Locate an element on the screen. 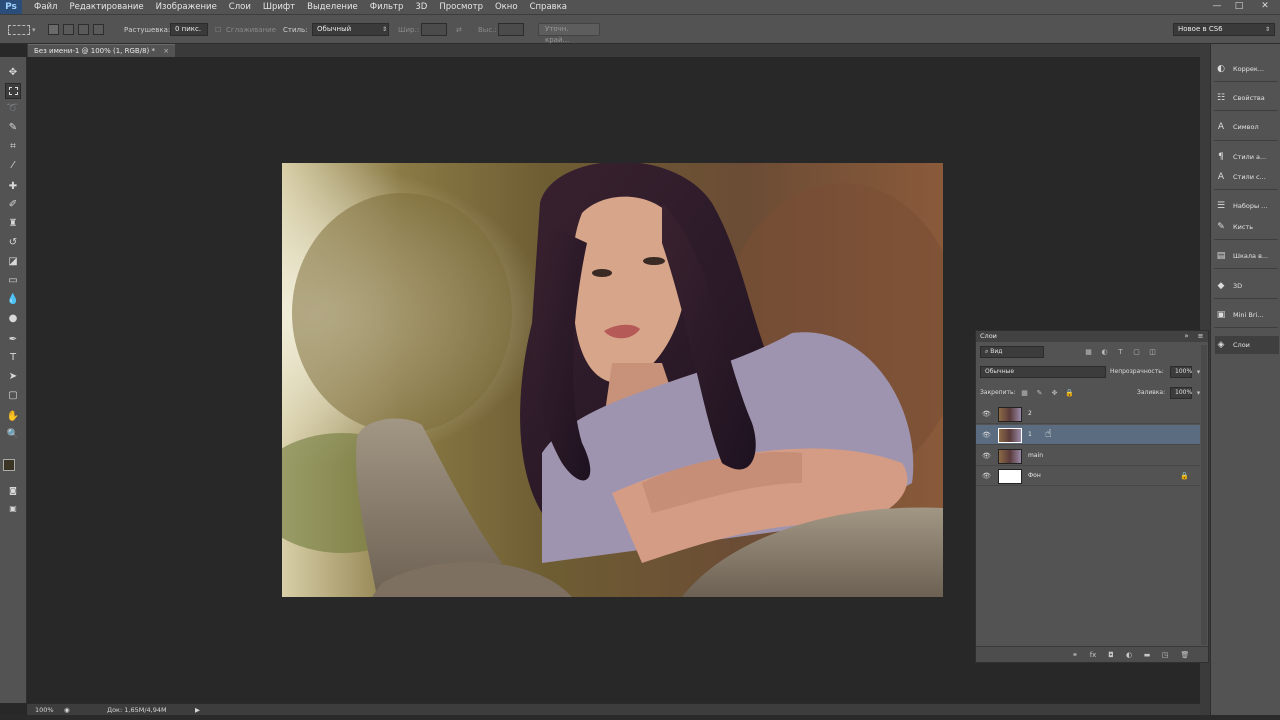 The image size is (1280, 720). dodge-tool-icon: ● is located at coordinates (13, 319).